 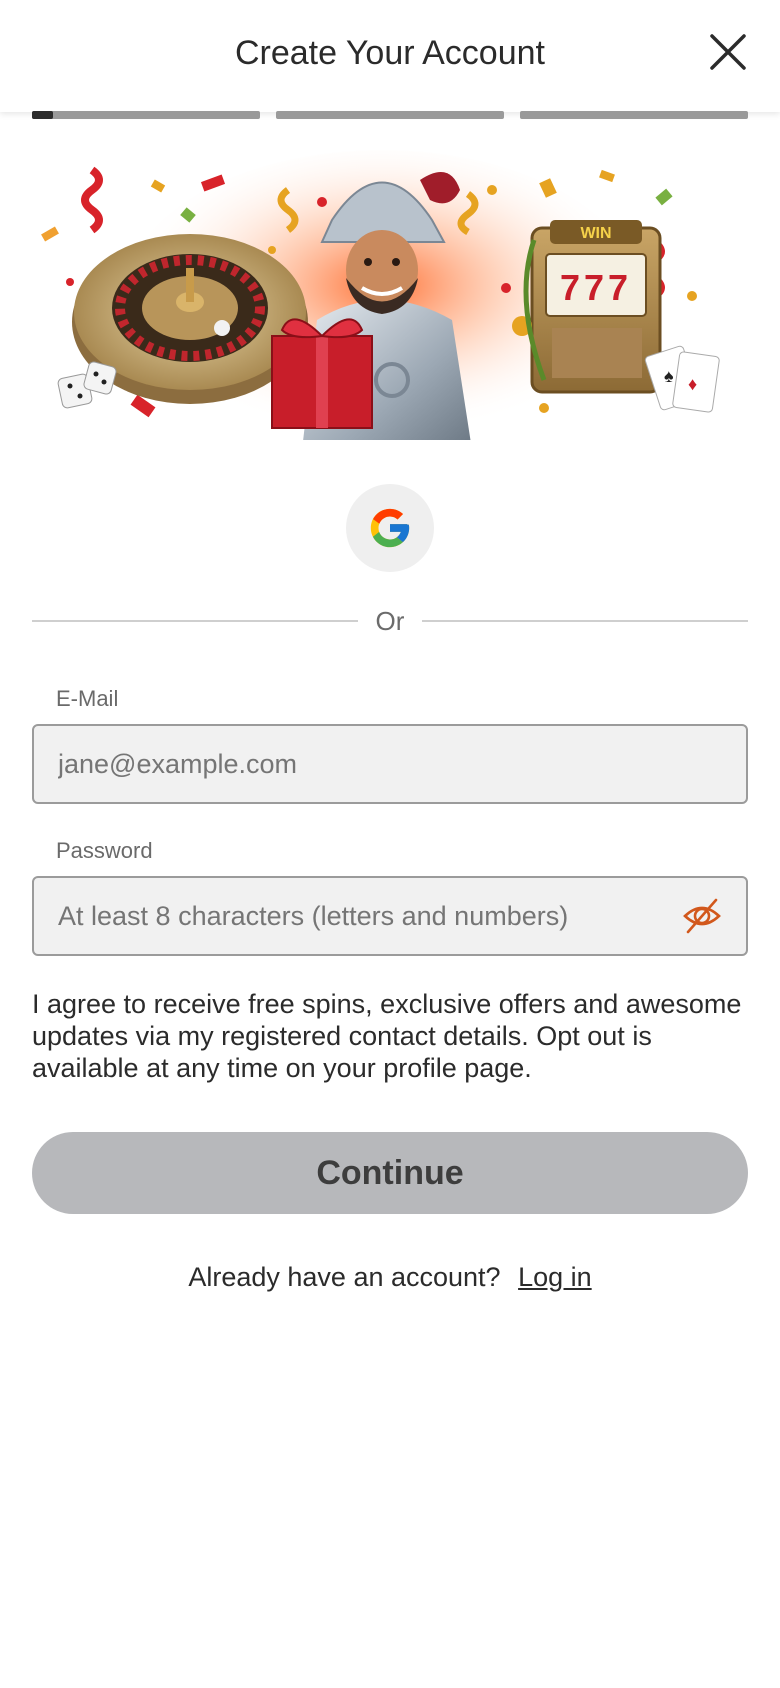 I want to click on step-progress, so click(x=390, y=115).